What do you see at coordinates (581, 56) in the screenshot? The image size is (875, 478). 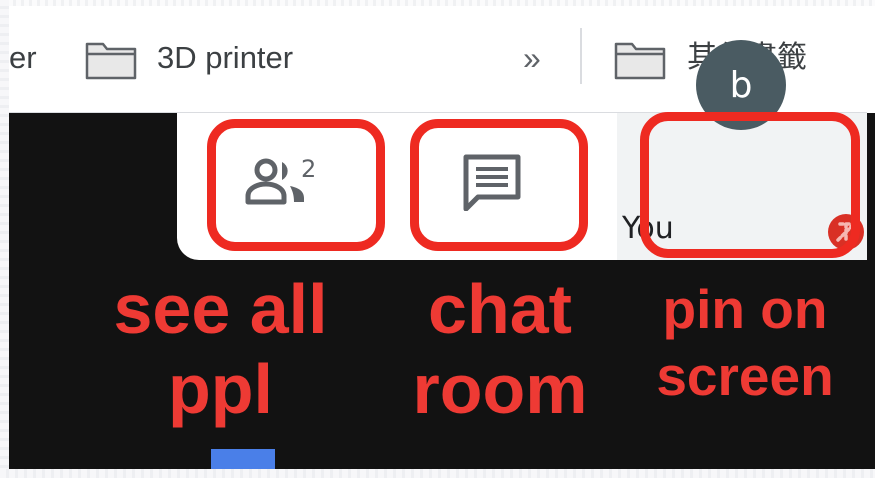 I see `bookmarks-divider` at bounding box center [581, 56].